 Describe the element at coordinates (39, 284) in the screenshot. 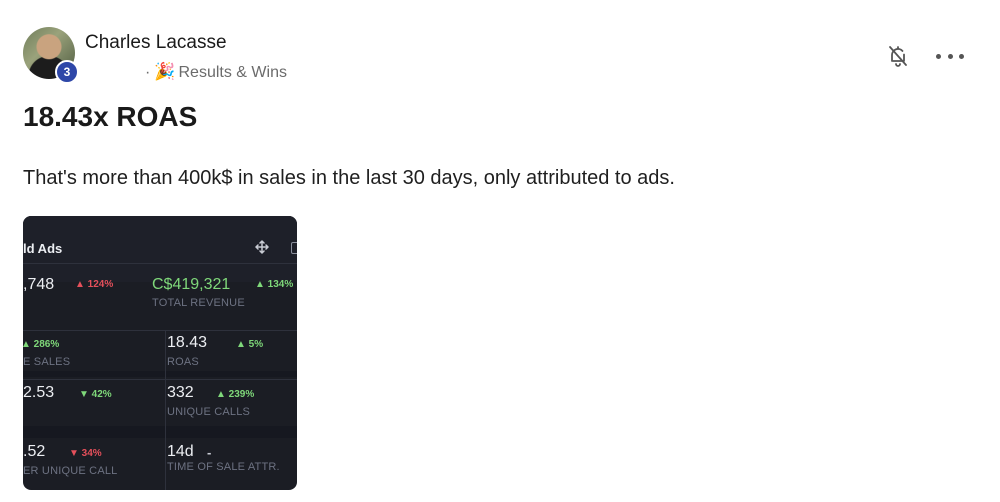

I see `metric-value: ,748` at that location.